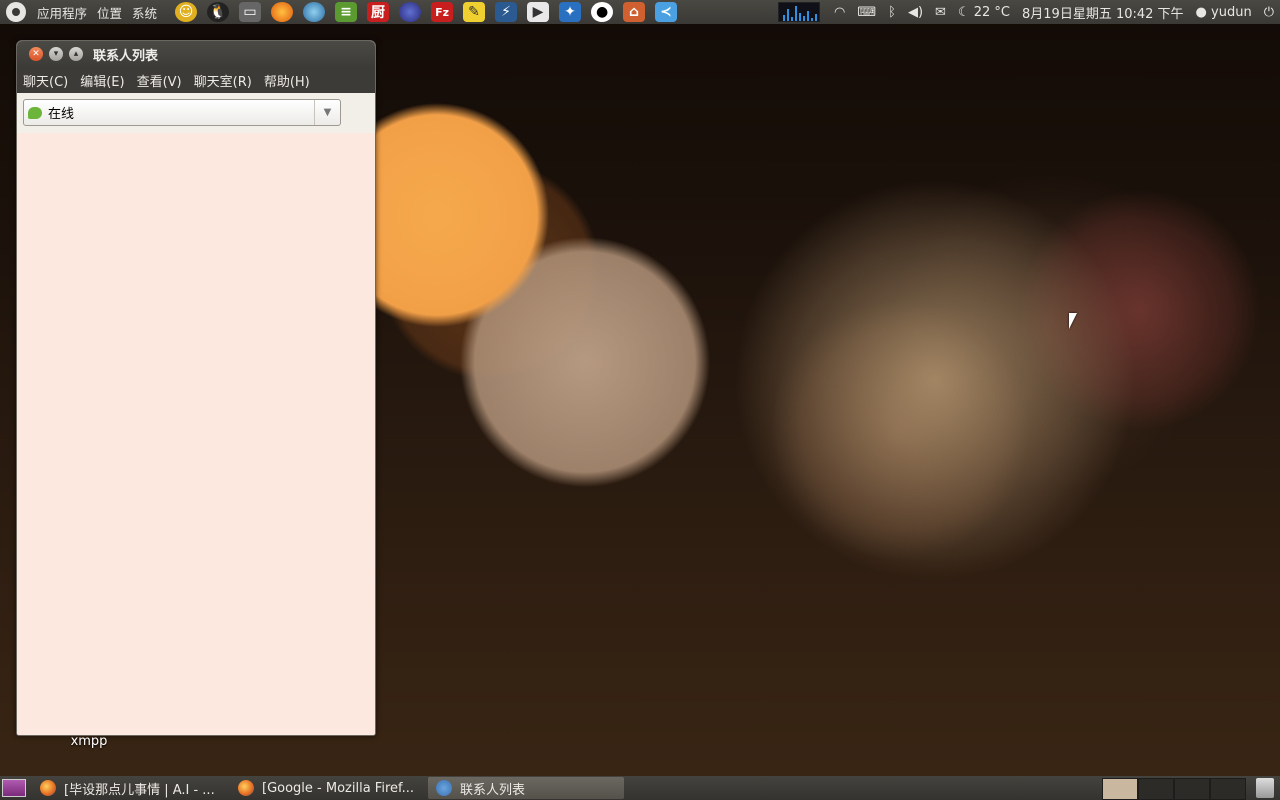 This screenshot has width=1280, height=800. What do you see at coordinates (1231, 12) in the screenshot?
I see `username: yudun` at bounding box center [1231, 12].